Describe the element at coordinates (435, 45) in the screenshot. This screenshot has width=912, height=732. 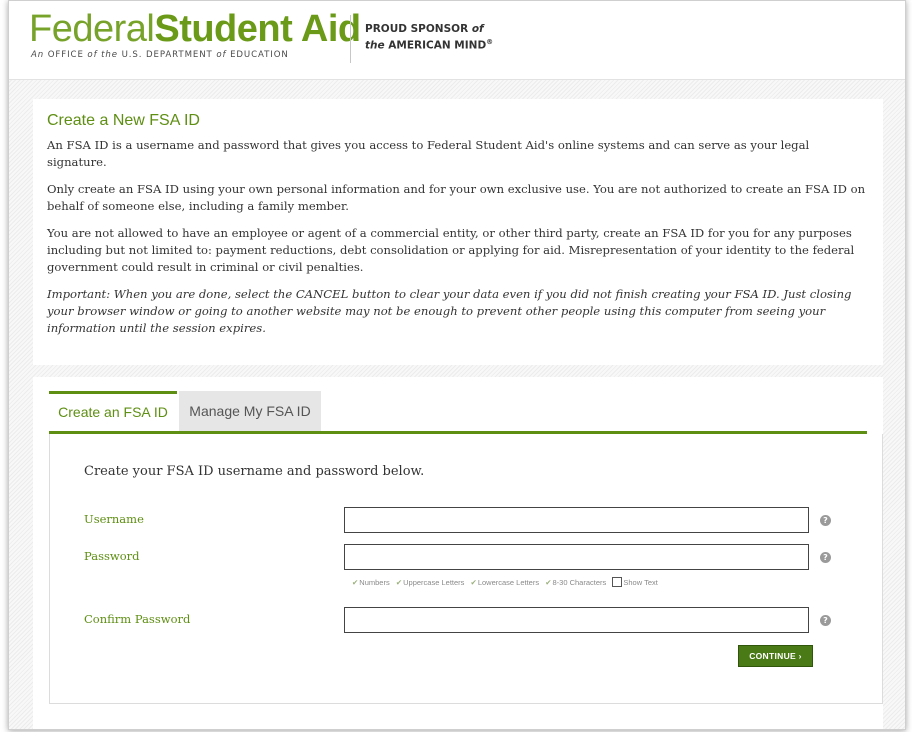
I see `sponsor-american-mind: AMERICAN MIND` at that location.